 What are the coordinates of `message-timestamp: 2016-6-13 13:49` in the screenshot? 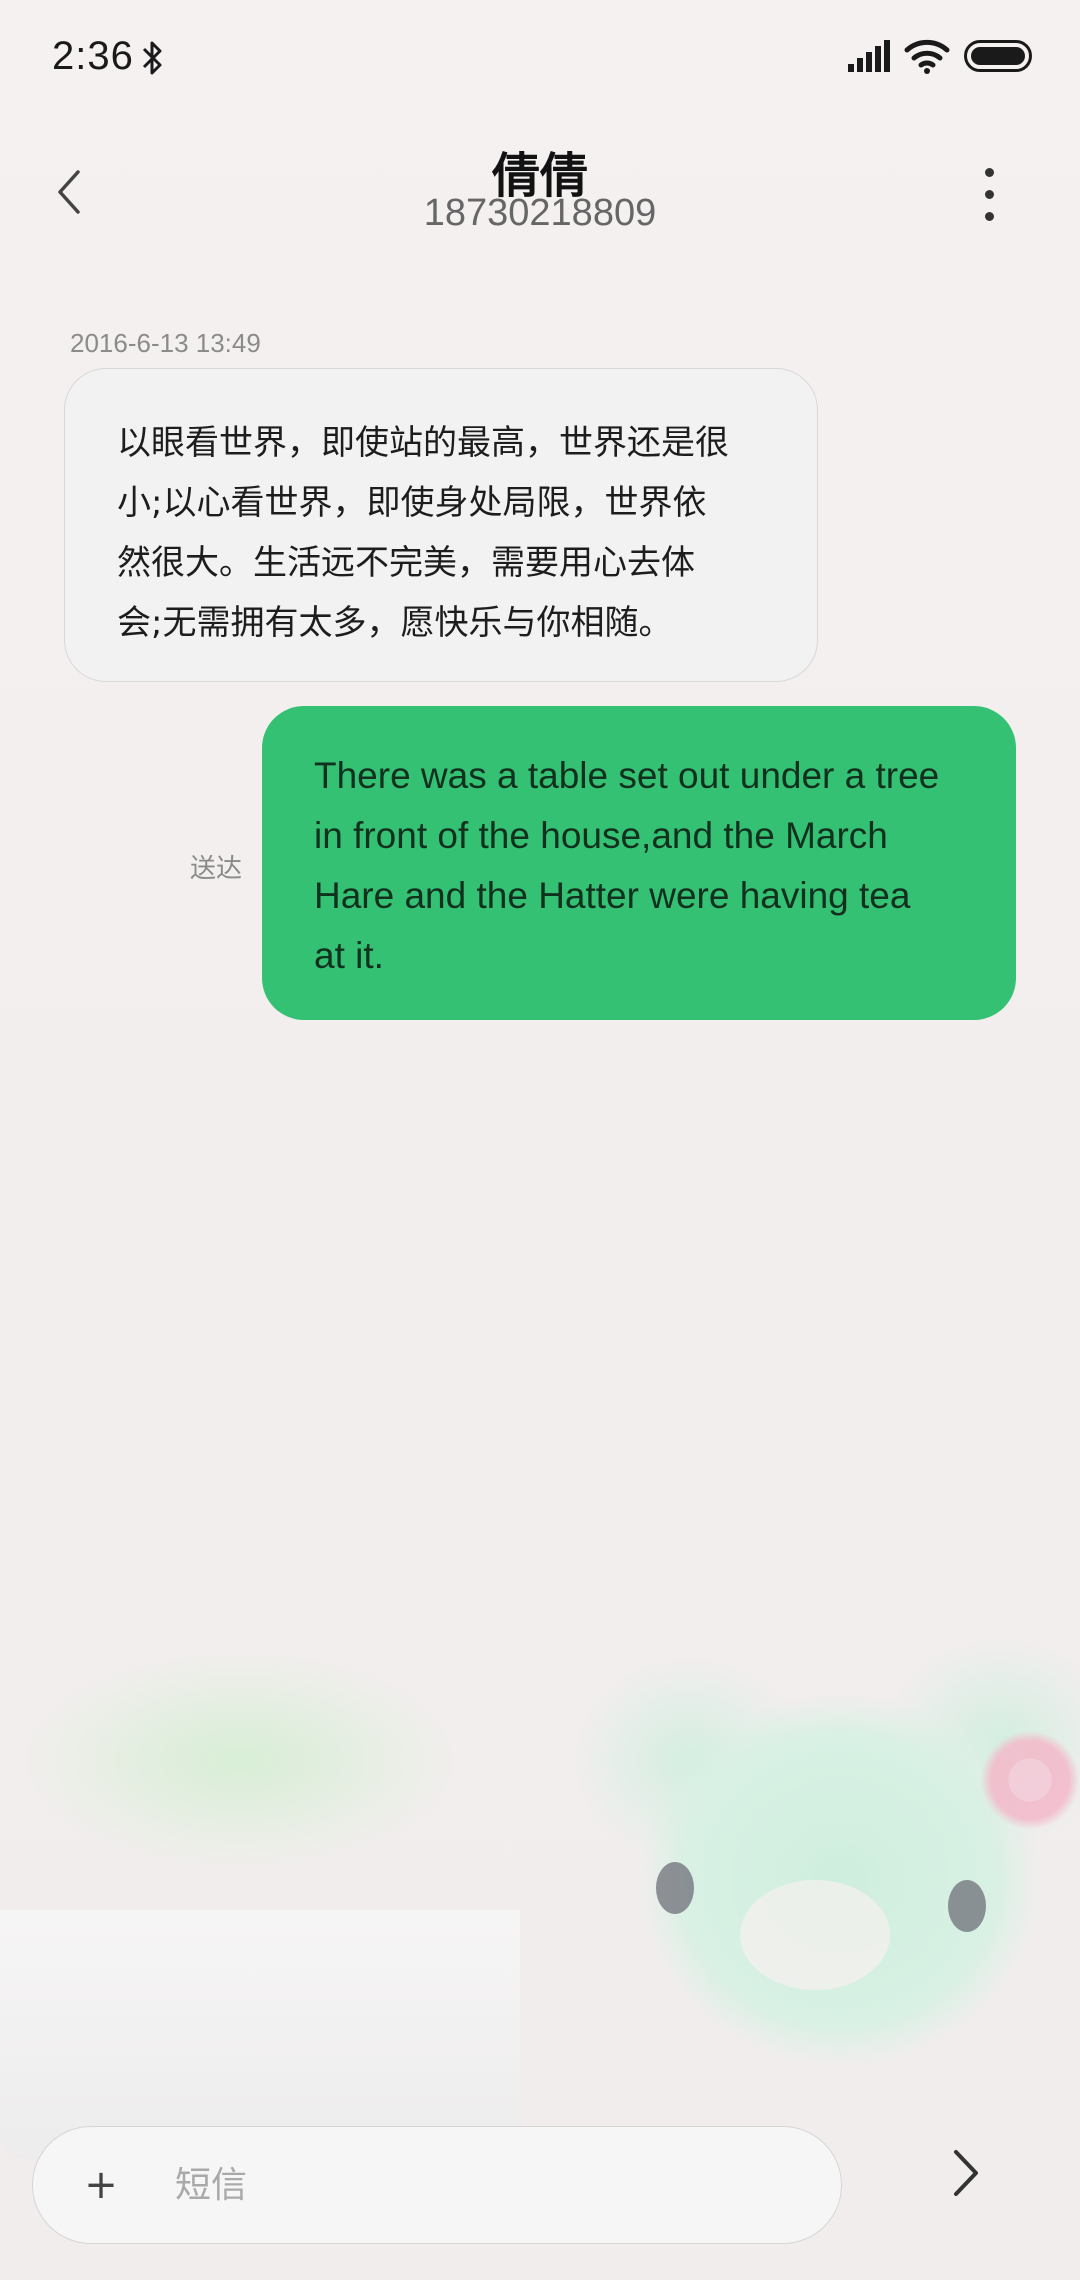 It's located at (165, 343).